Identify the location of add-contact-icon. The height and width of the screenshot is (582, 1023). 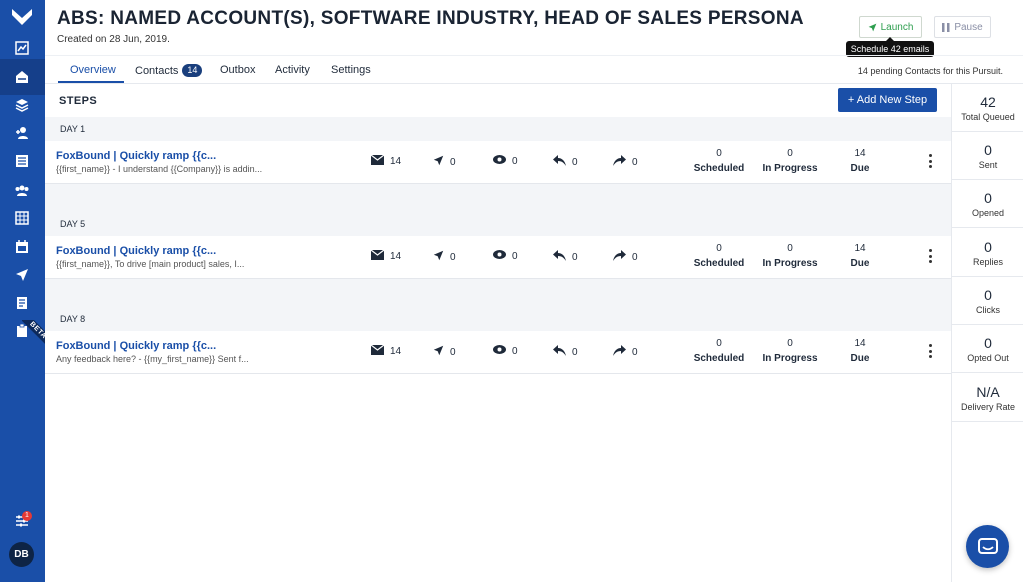
(22, 133).